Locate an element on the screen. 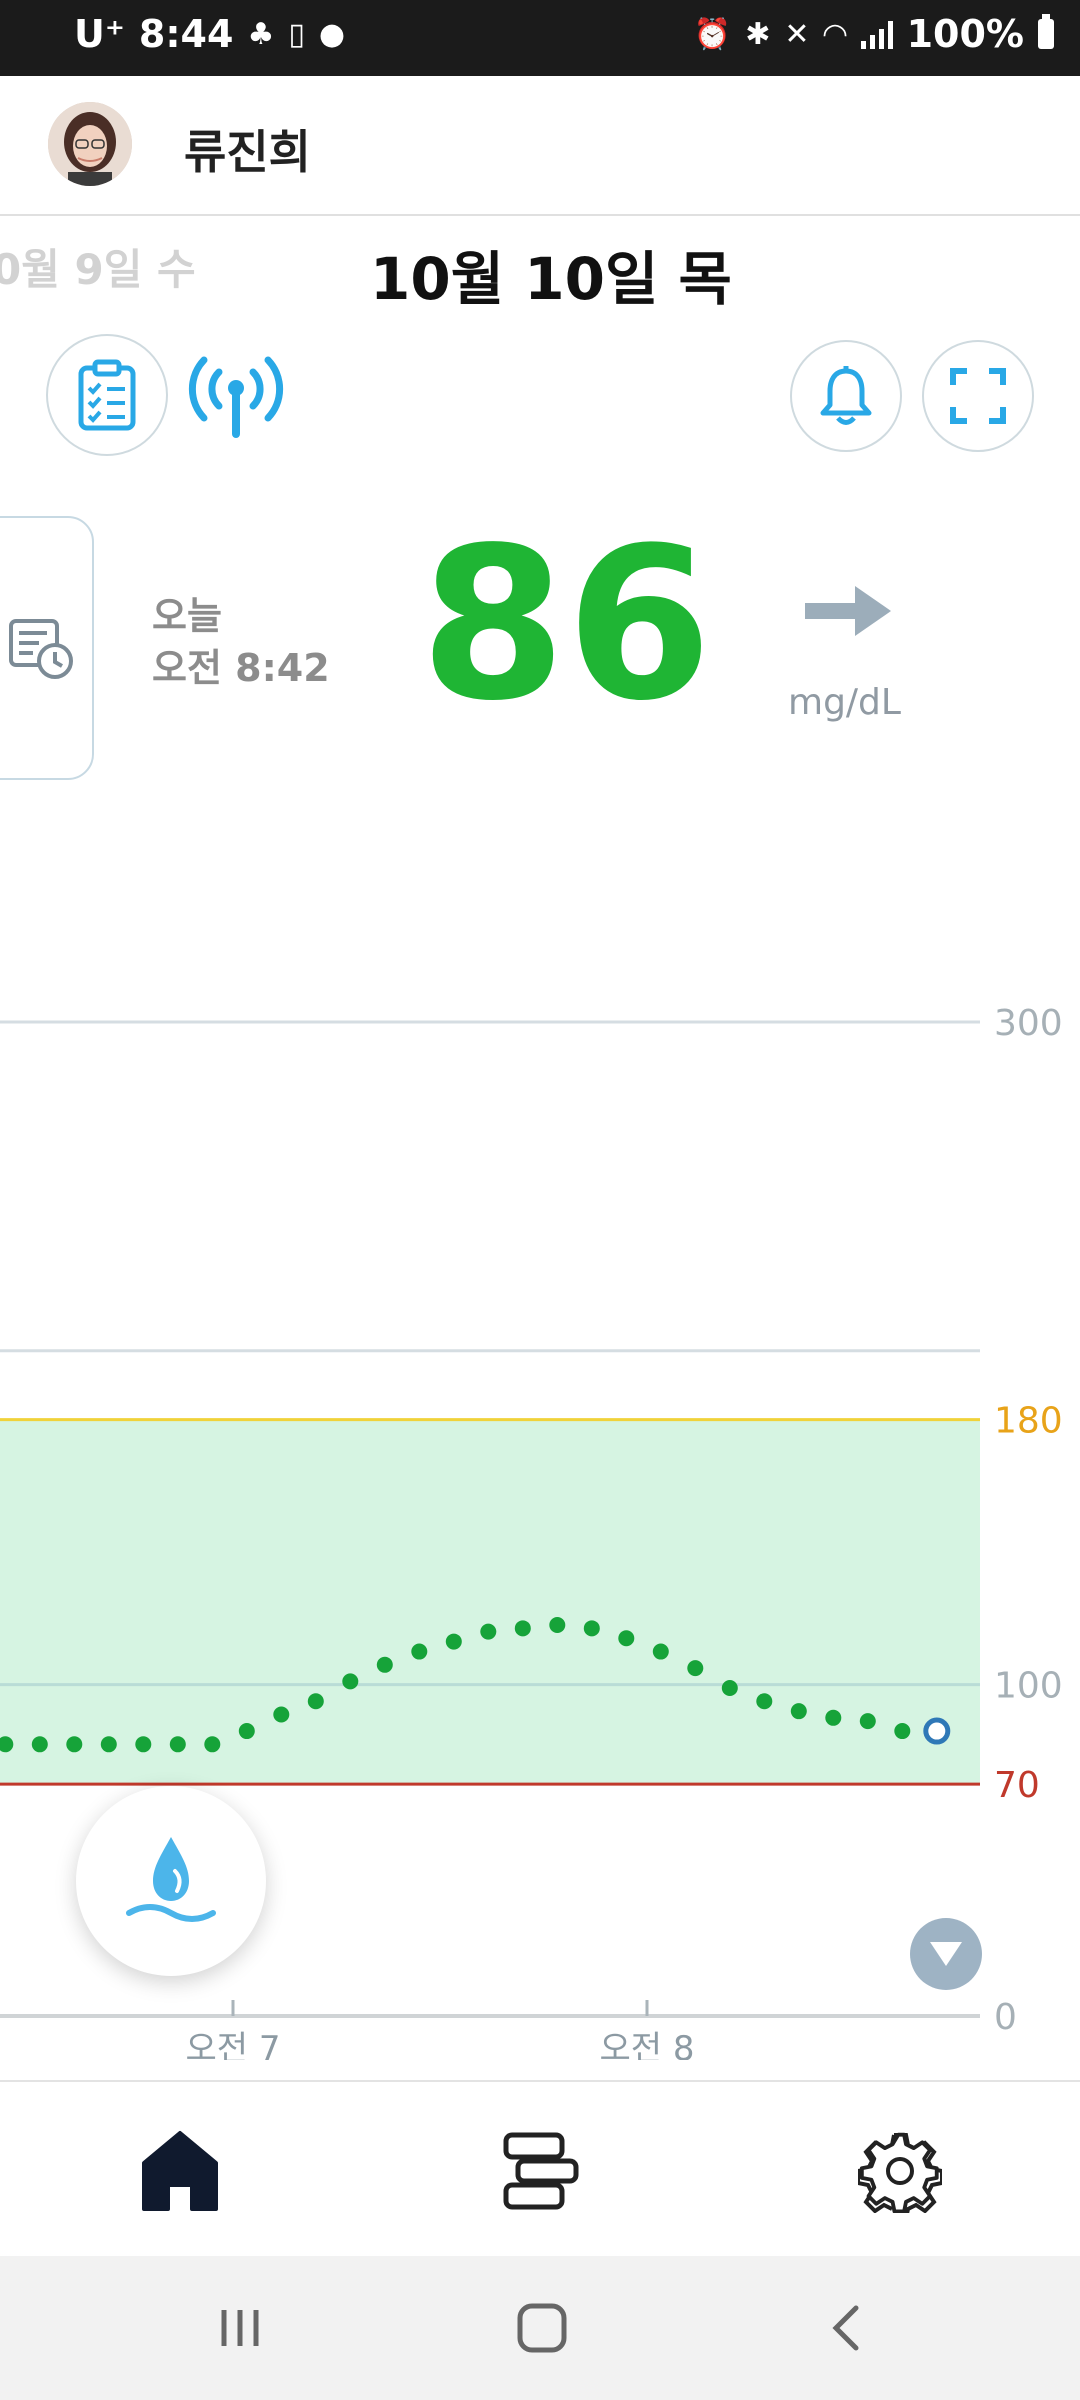 The width and height of the screenshot is (1080, 2400). back-chevron-icon is located at coordinates (845, 2328).